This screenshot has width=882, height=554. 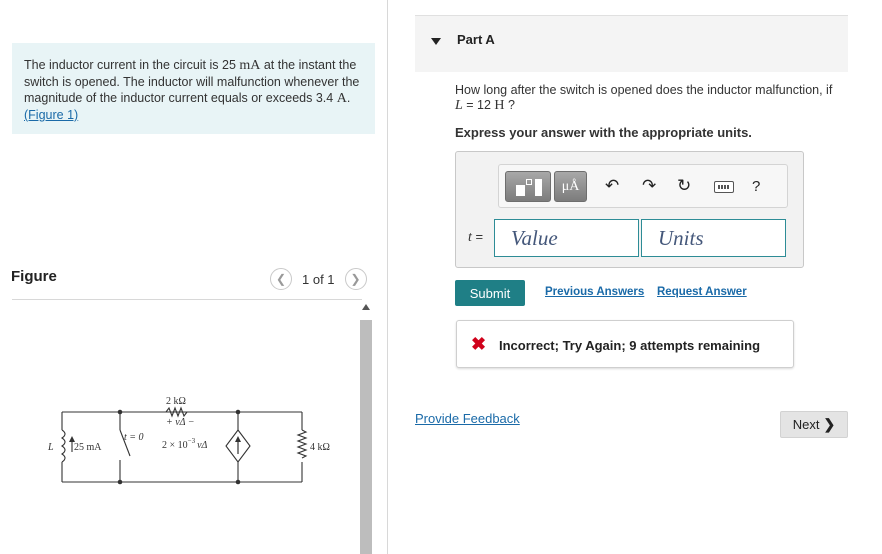 I want to click on template-icon, so click(x=520, y=190).